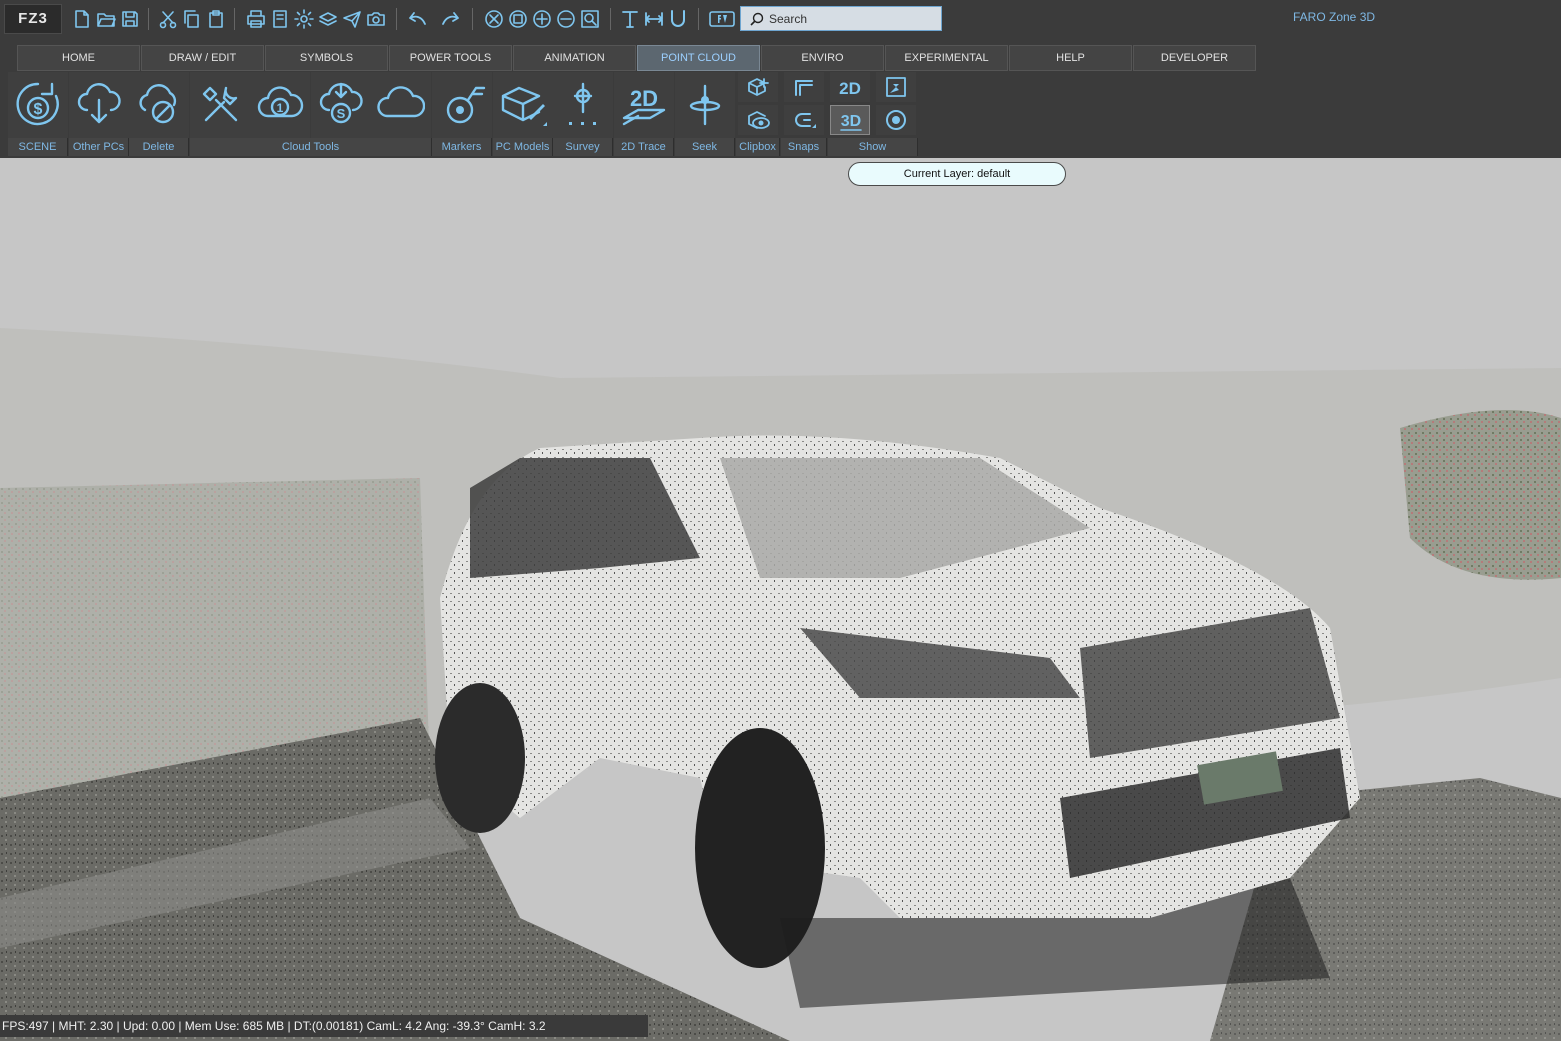  I want to click on tab-enviro: ENVIRO, so click(822, 58).